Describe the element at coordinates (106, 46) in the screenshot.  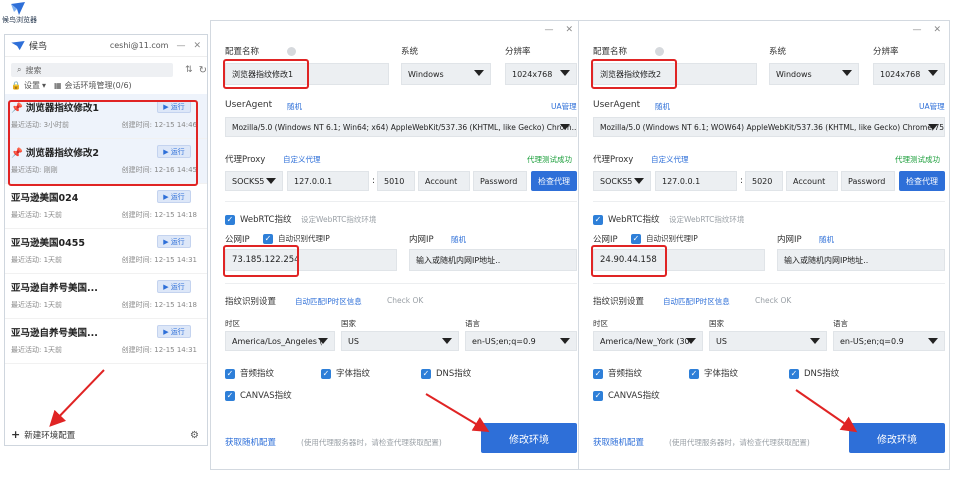
I see `panel-titlebar: 候鸟 ceshi@11.com — ✕` at that location.